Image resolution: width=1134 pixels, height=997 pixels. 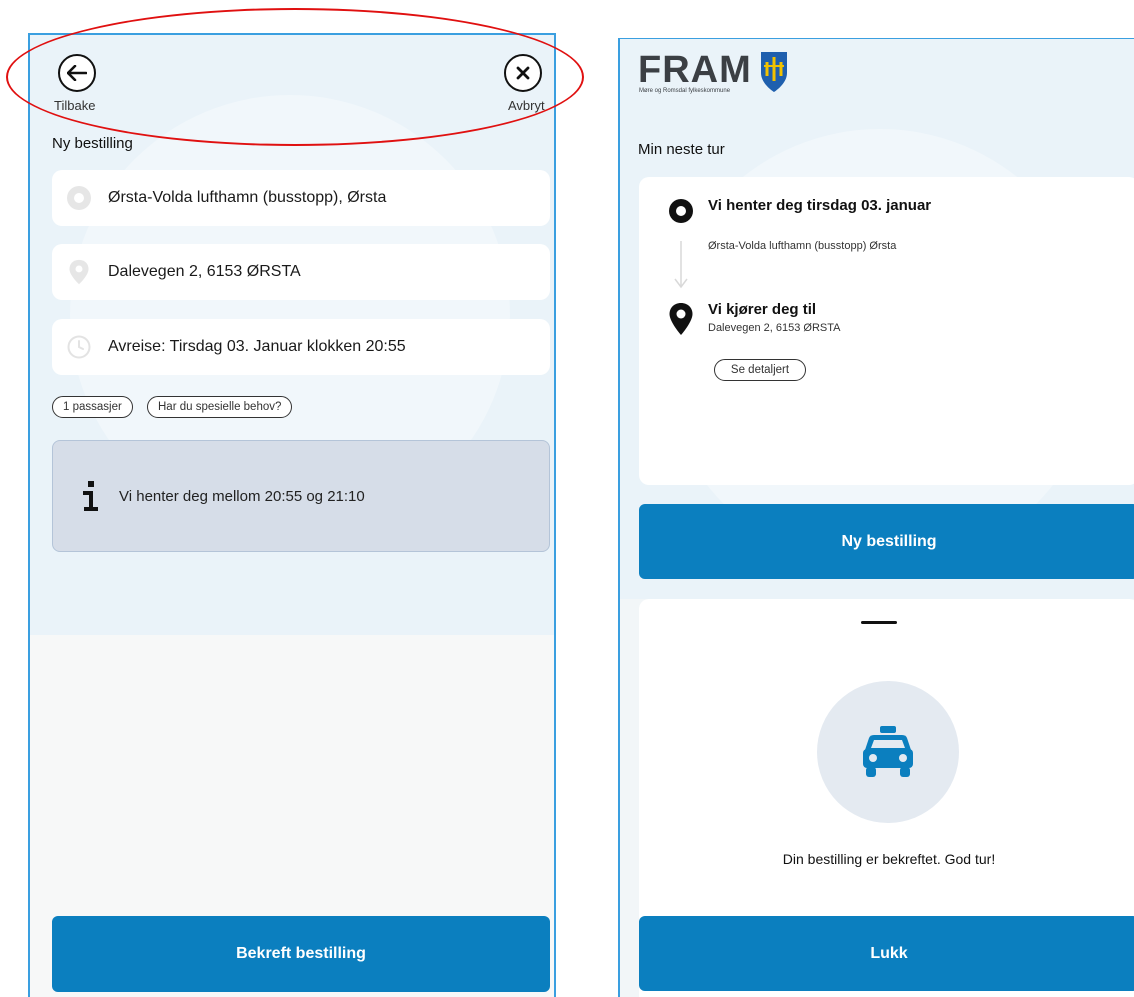 I want to click on dropoff-place: Dalevegen 2, 6153 ØRSTA, so click(x=774, y=328).